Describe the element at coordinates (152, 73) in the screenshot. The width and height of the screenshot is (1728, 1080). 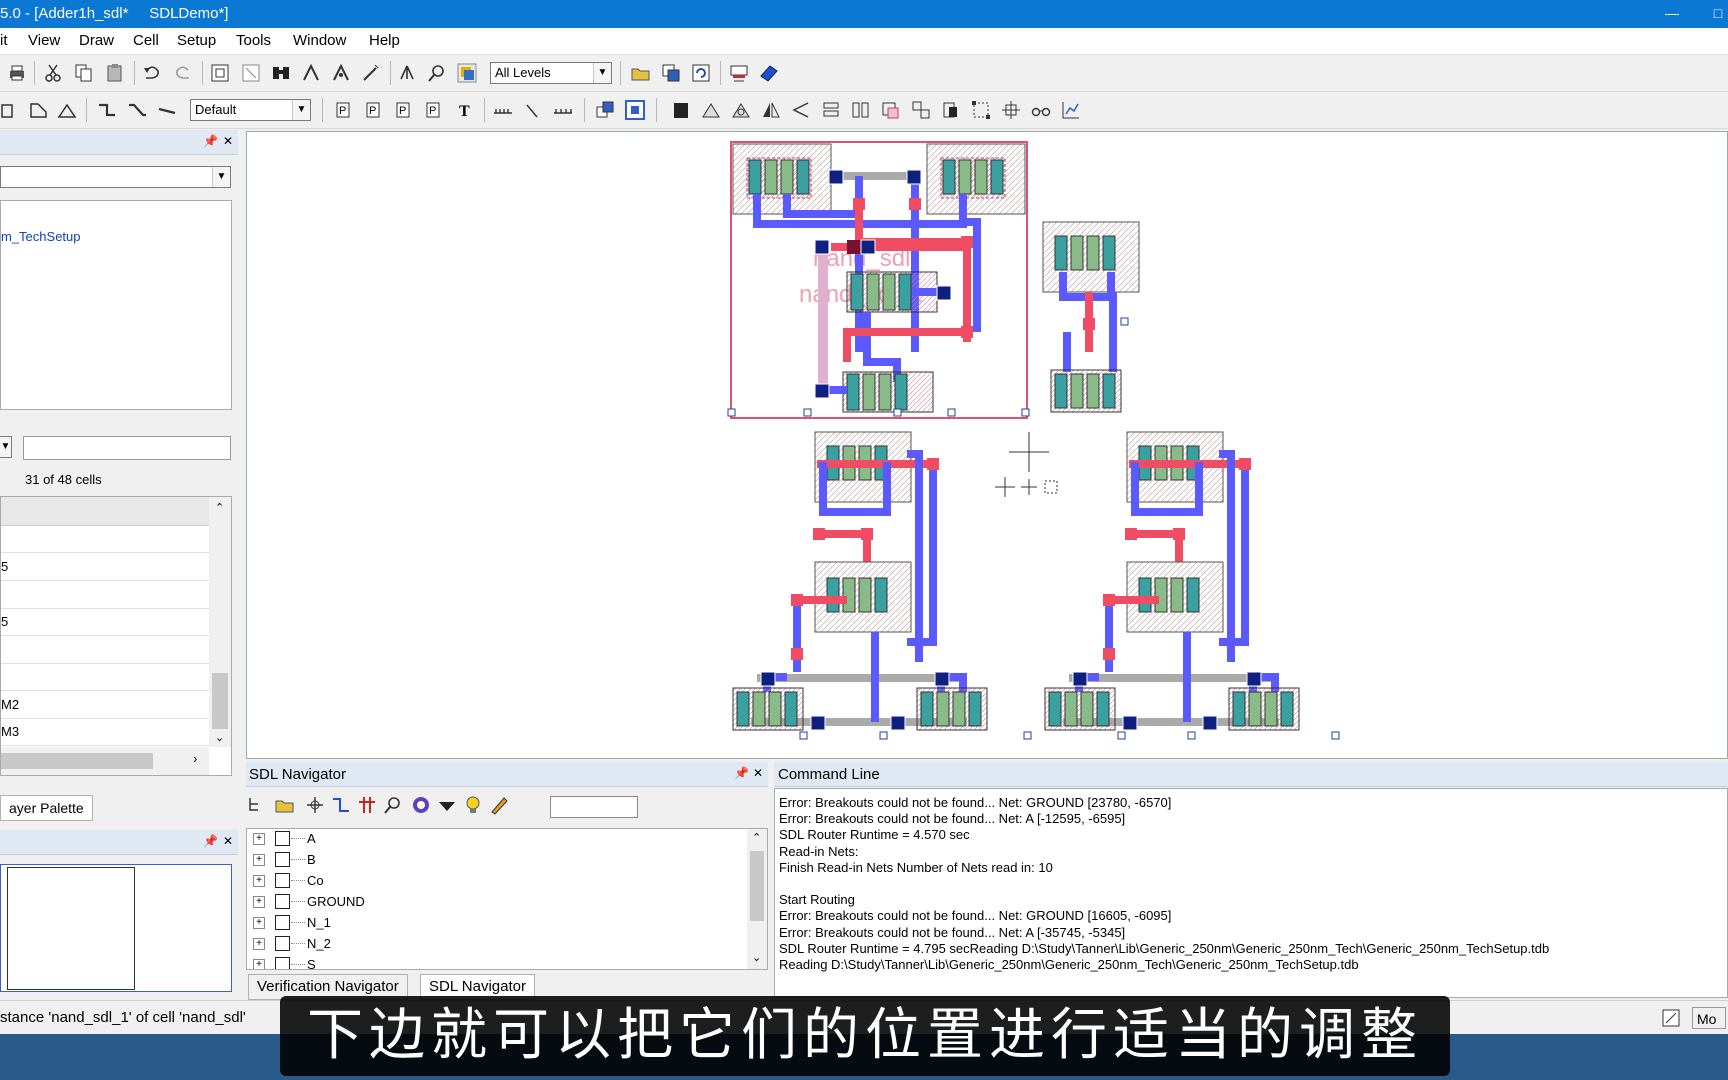
I see `undo-icon` at that location.